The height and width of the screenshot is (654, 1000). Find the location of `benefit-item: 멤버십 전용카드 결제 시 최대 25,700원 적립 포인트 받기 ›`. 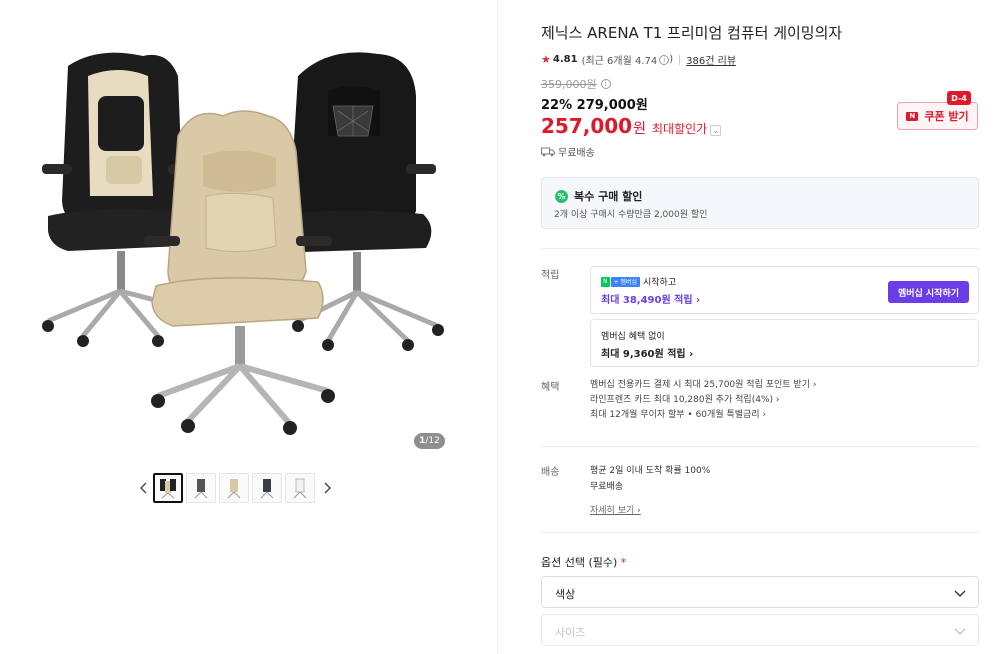

benefit-item: 멤버십 전용카드 결제 시 최대 25,700원 적립 포인트 받기 › is located at coordinates (703, 385).